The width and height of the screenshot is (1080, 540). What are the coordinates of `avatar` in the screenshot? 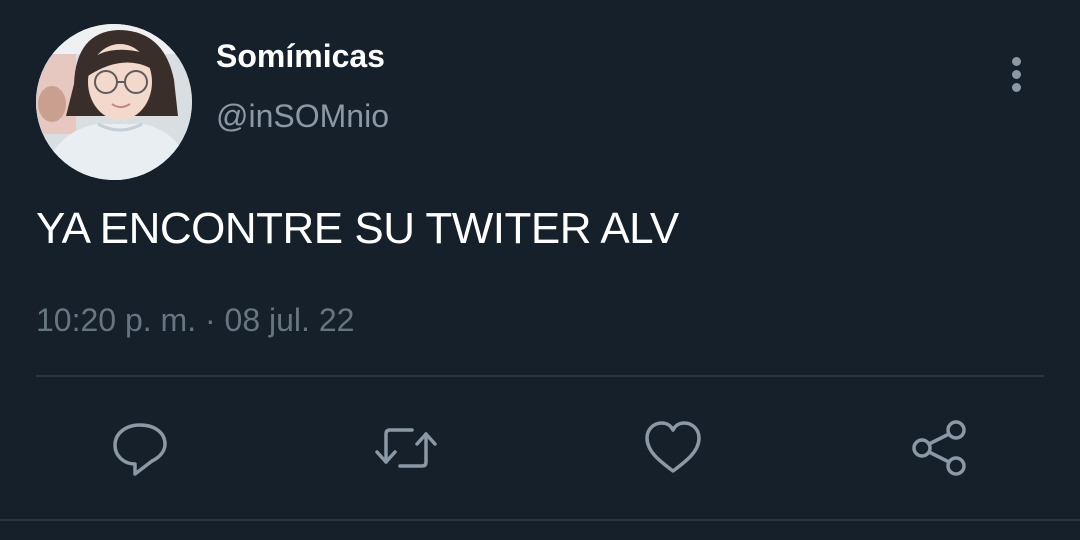 It's located at (114, 102).